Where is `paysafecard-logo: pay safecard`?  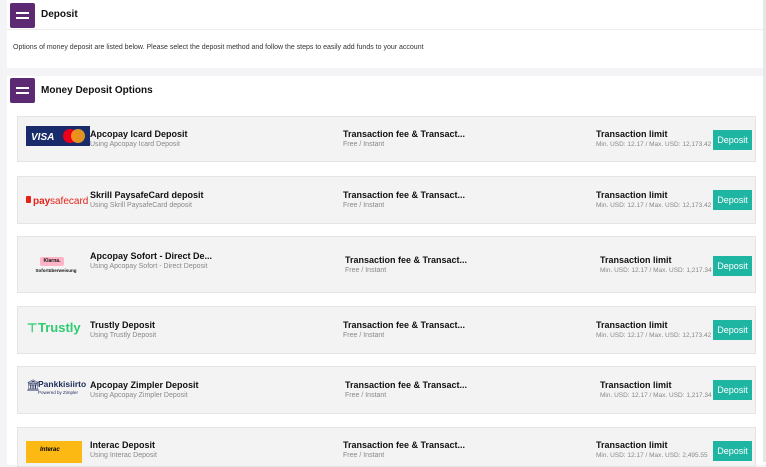
paysafecard-logo: pay safecard is located at coordinates (58, 201).